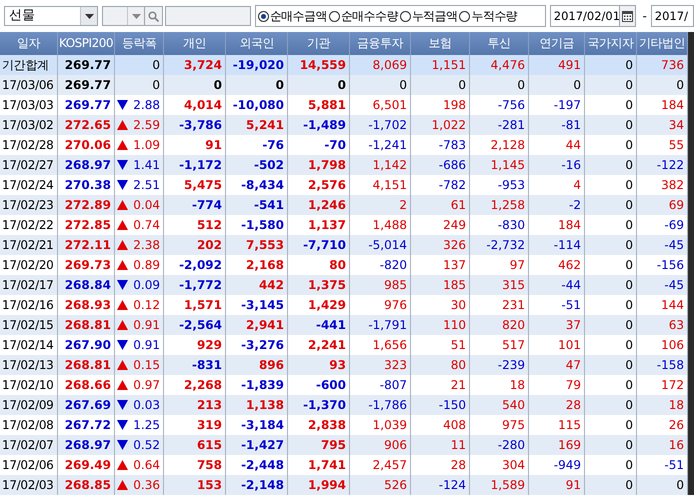 The height and width of the screenshot is (496, 694). What do you see at coordinates (146, 125) in the screenshot?
I see `change-value: 2.59` at bounding box center [146, 125].